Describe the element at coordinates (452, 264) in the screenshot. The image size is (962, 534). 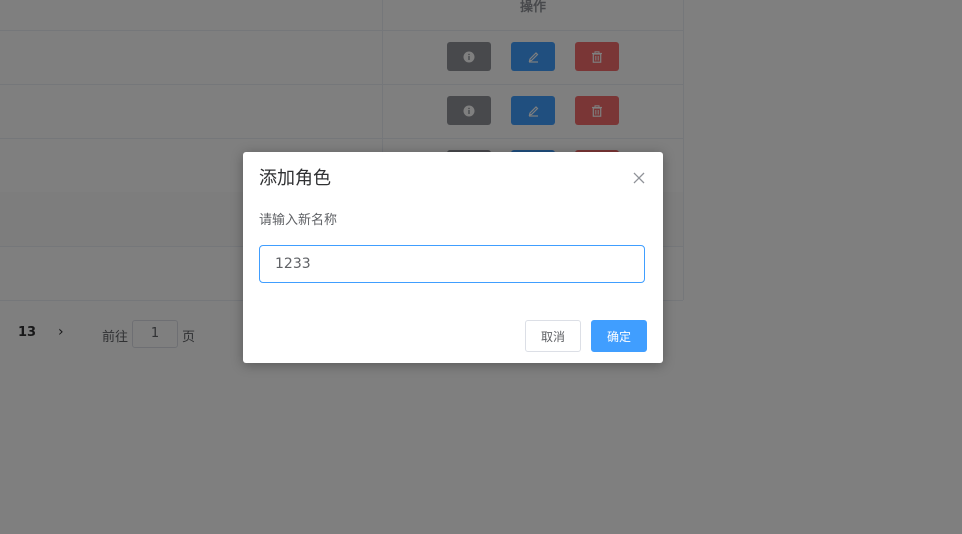
I see `role-name-input` at that location.